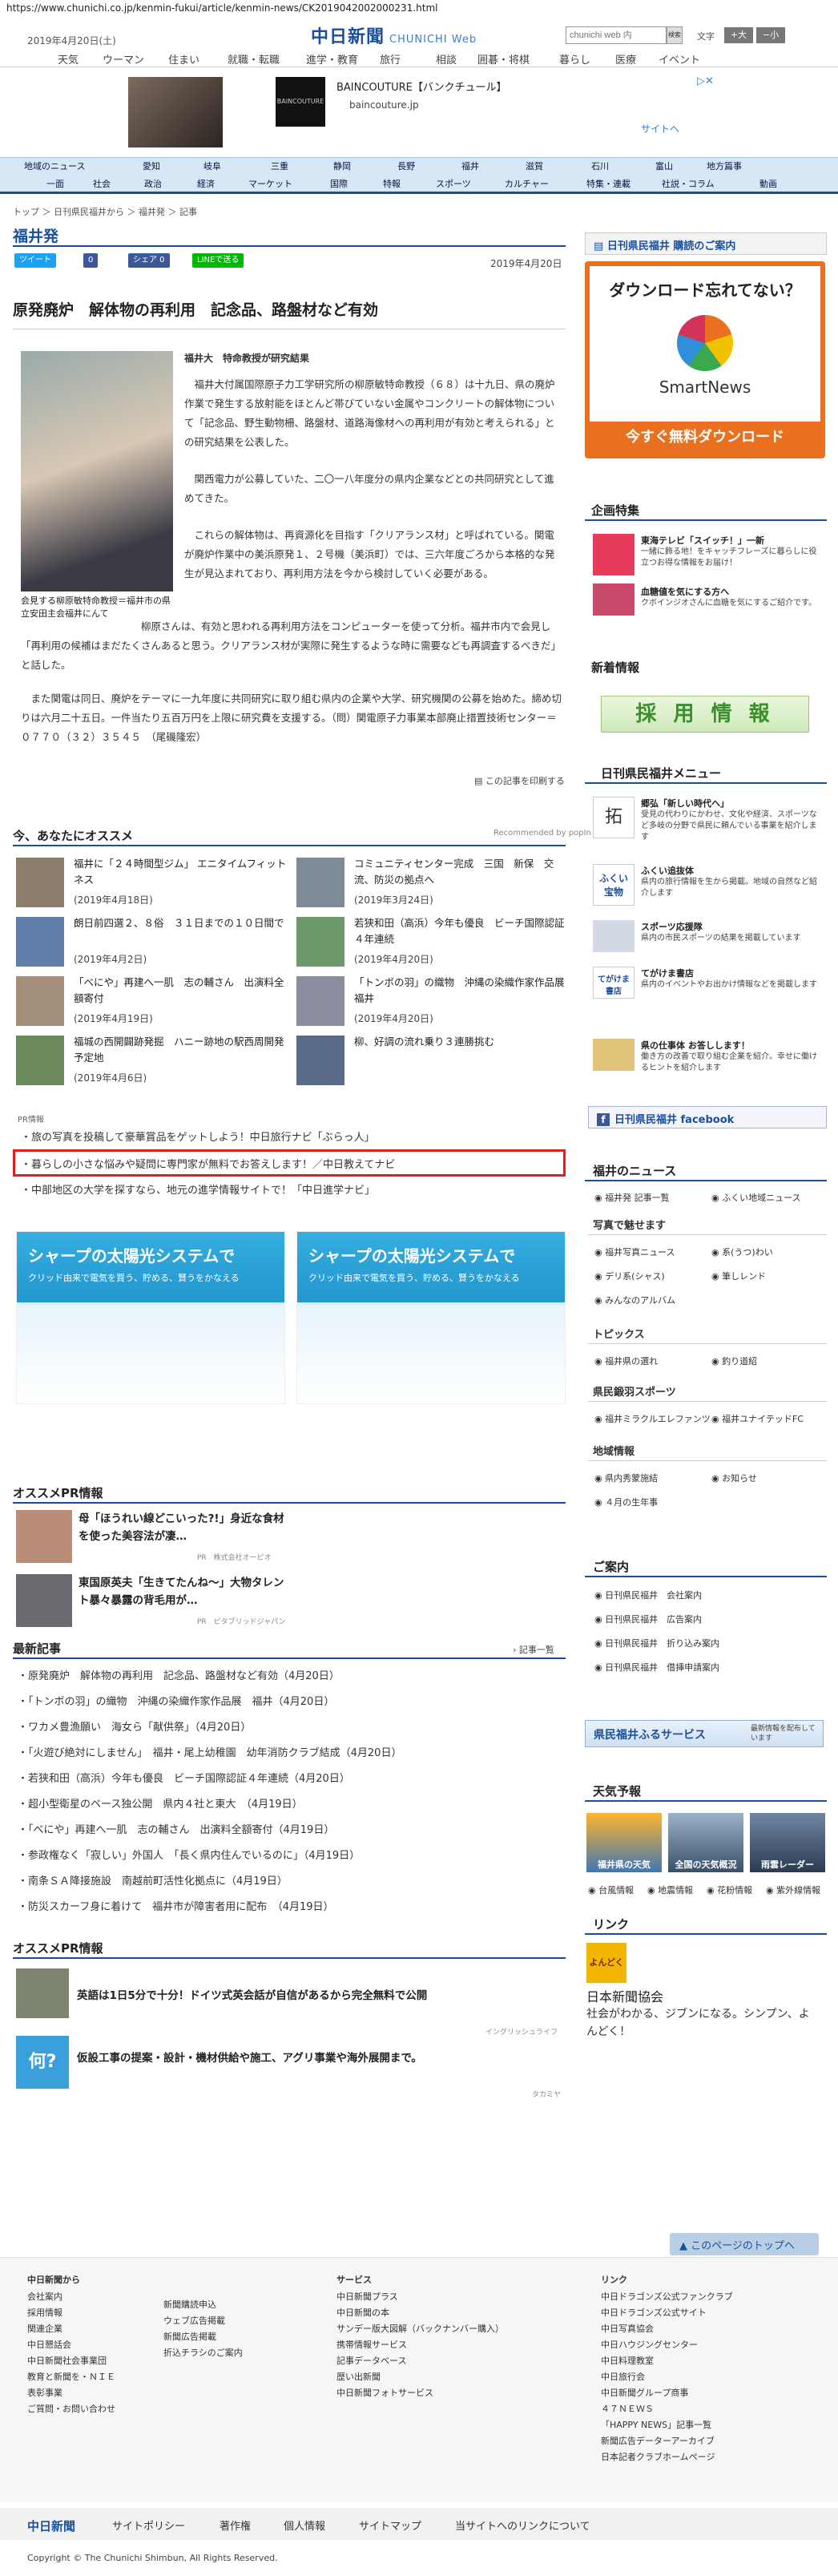 The image size is (838, 2576). What do you see at coordinates (705, 359) in the screenshot?
I see `smartnews-ad: ダウンロード忘れてない？ SmartNews 今すぐ無料ダウンロード` at bounding box center [705, 359].